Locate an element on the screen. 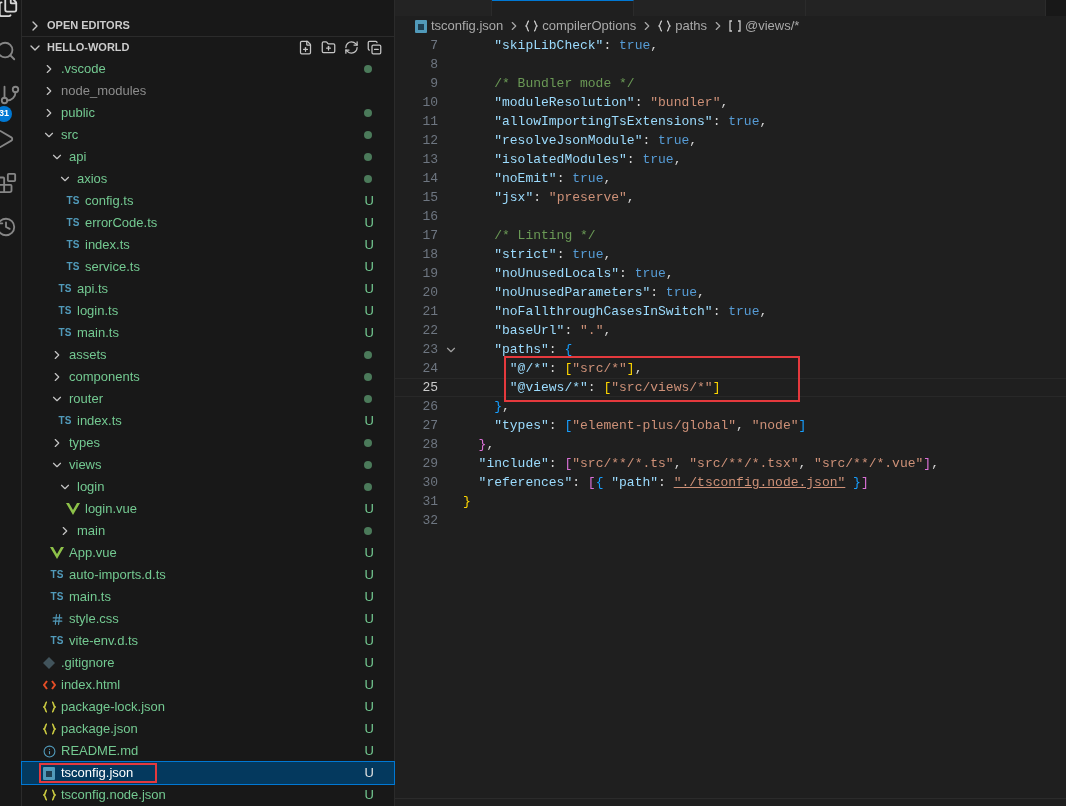 This screenshot has height=806, width=1066. search-icon is located at coordinates (8, 51).